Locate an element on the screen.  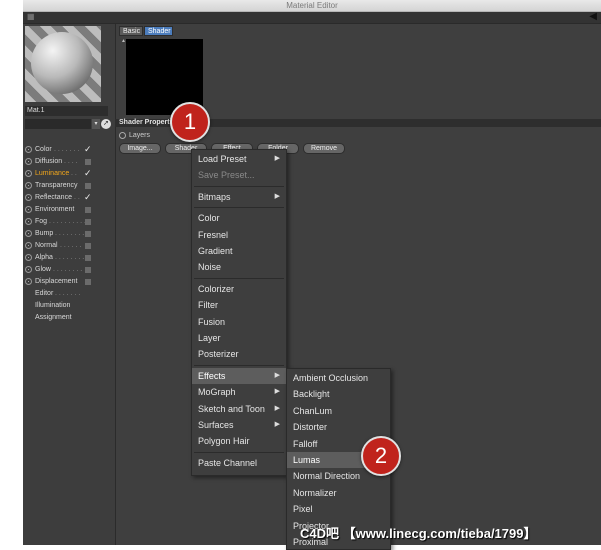
panel-item-label: Editor is located at coordinates (44, 293).